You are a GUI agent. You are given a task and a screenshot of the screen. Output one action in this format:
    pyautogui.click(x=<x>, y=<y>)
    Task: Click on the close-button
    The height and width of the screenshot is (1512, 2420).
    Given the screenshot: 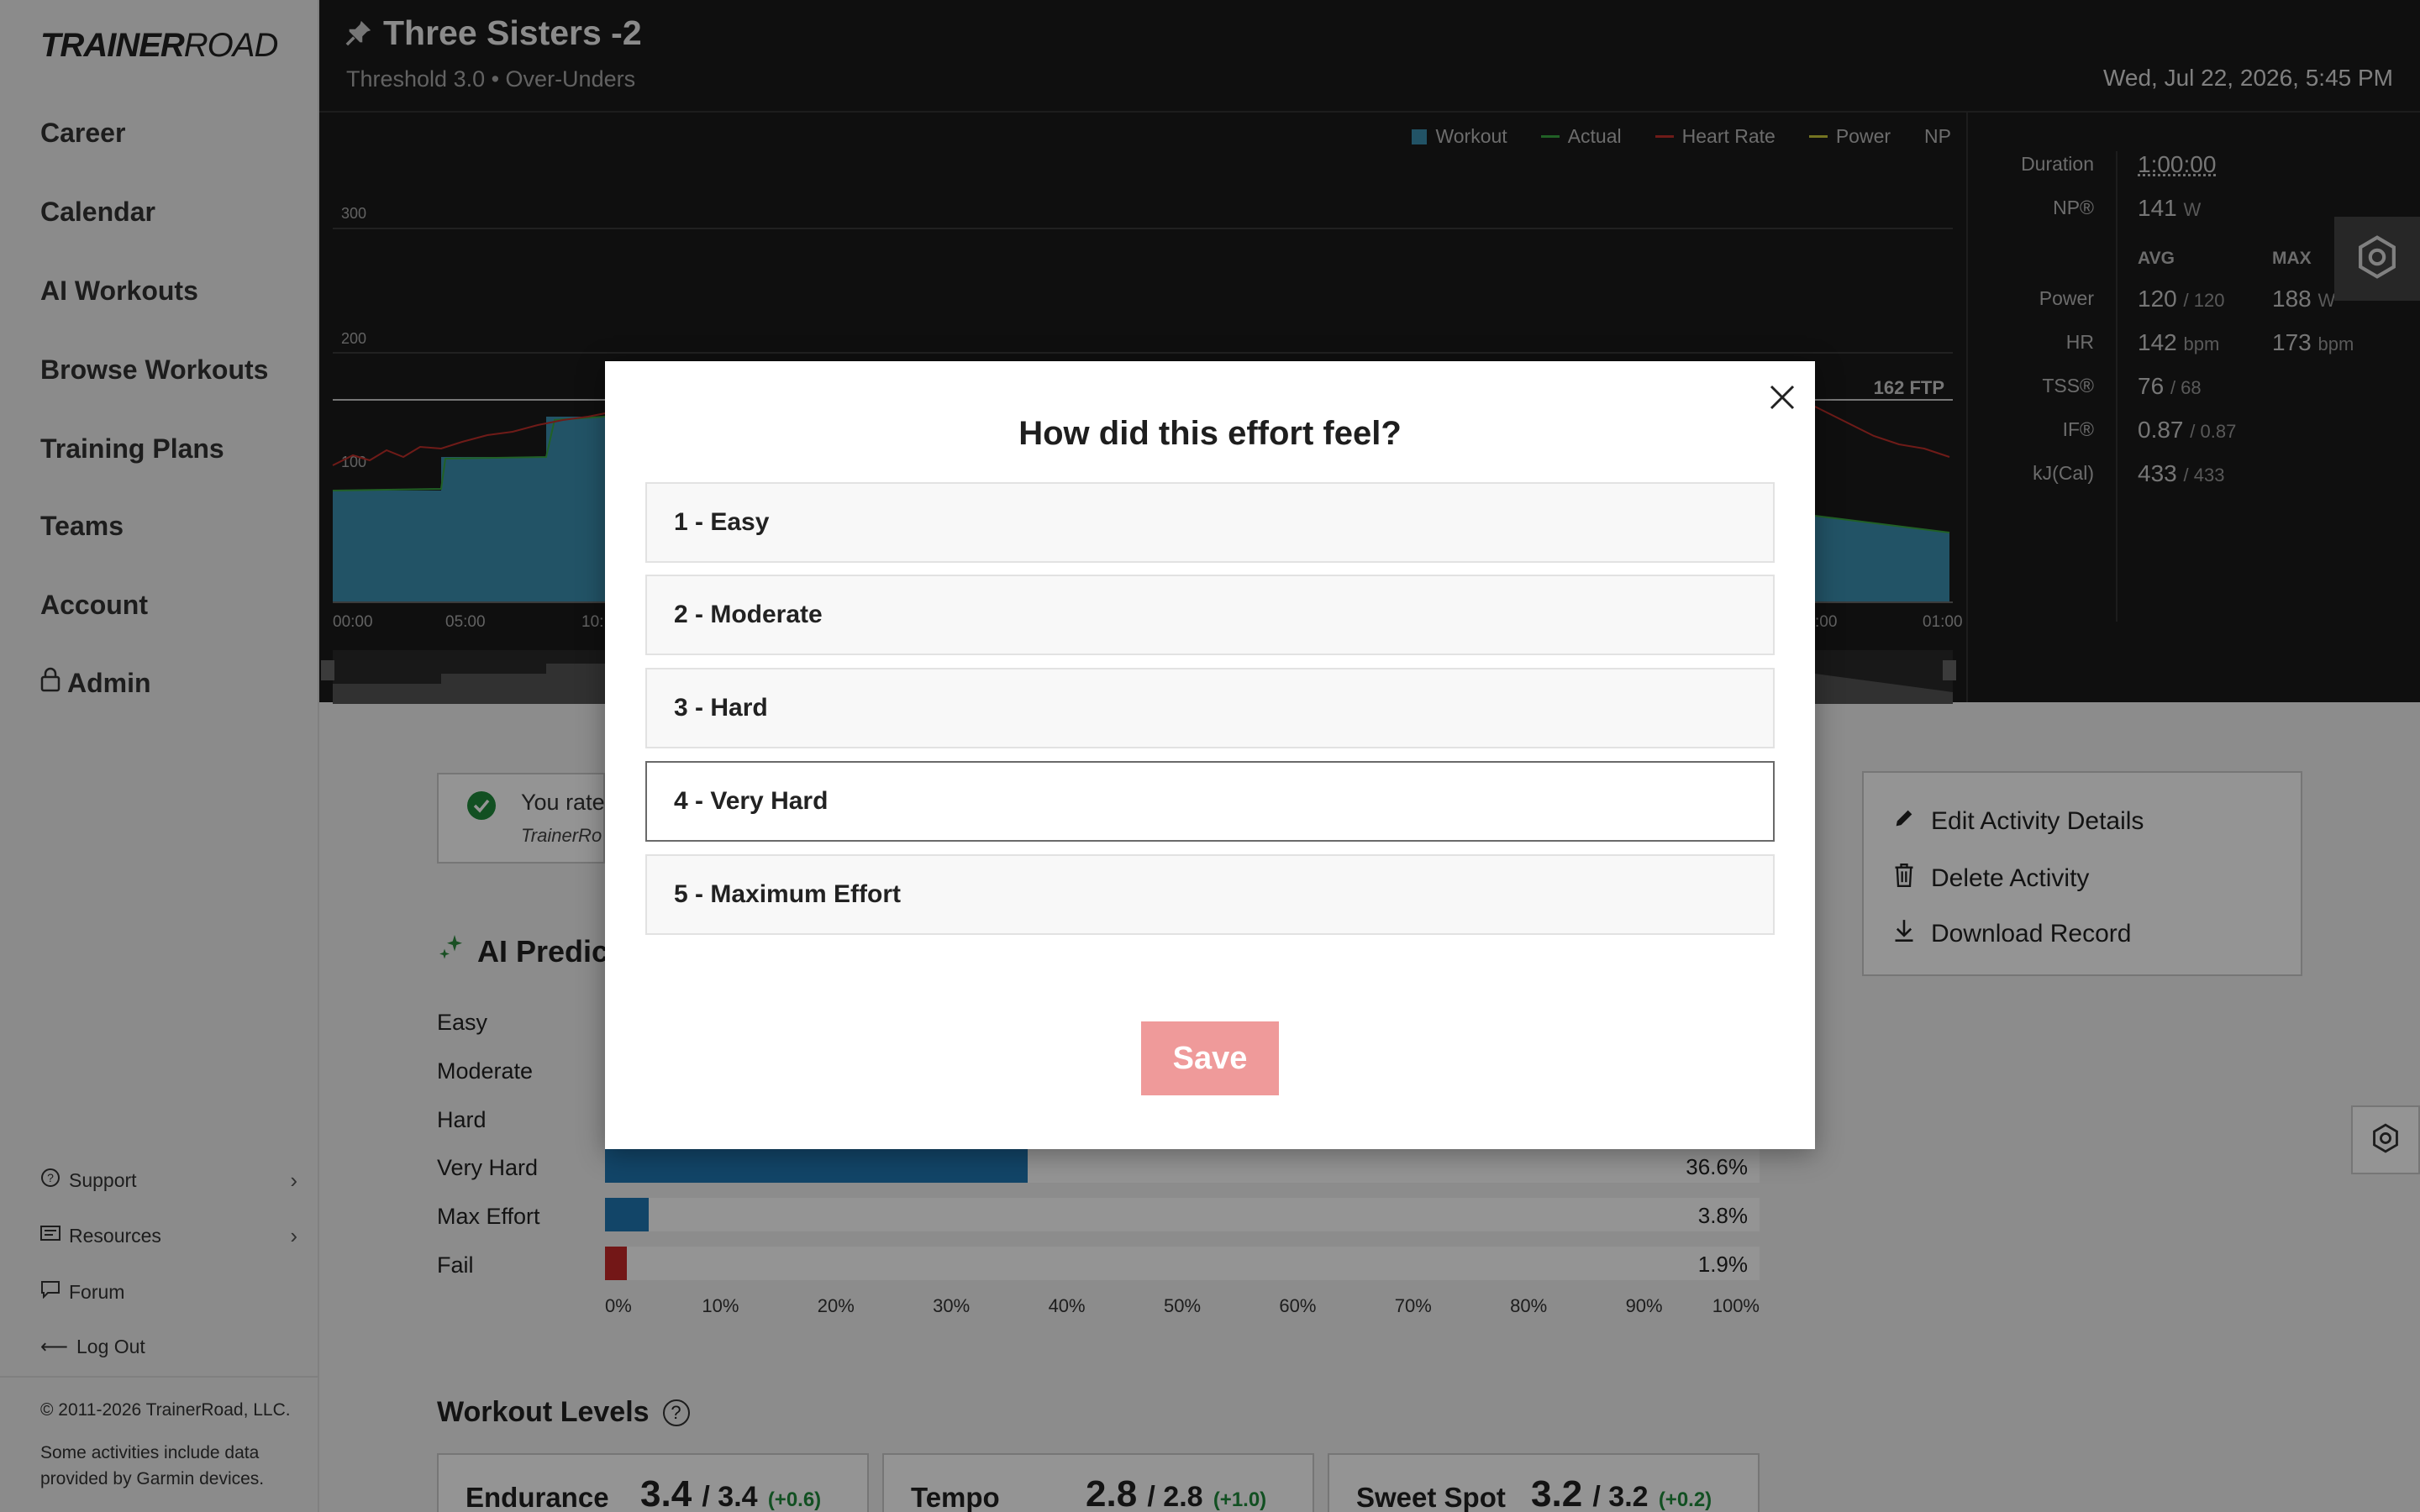 What is the action you would take?
    pyautogui.click(x=1783, y=399)
    